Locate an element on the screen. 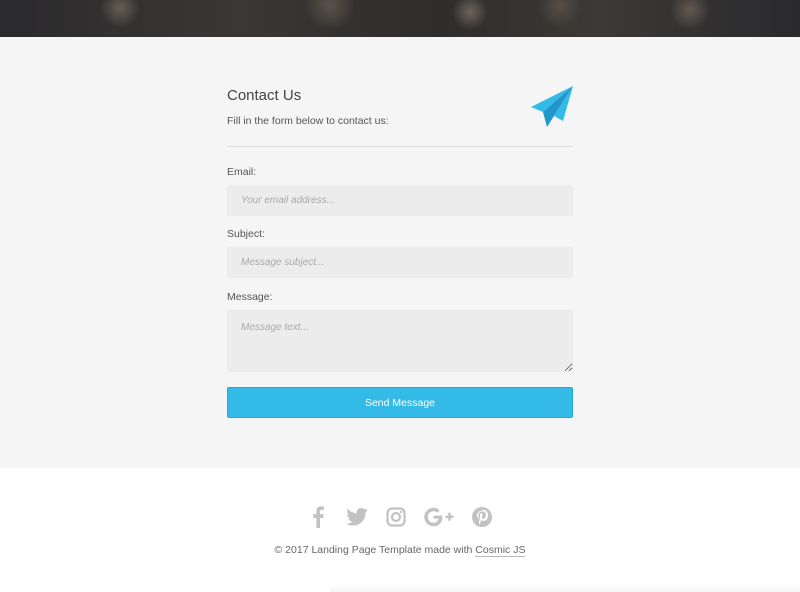  social-links is located at coordinates (400, 517).